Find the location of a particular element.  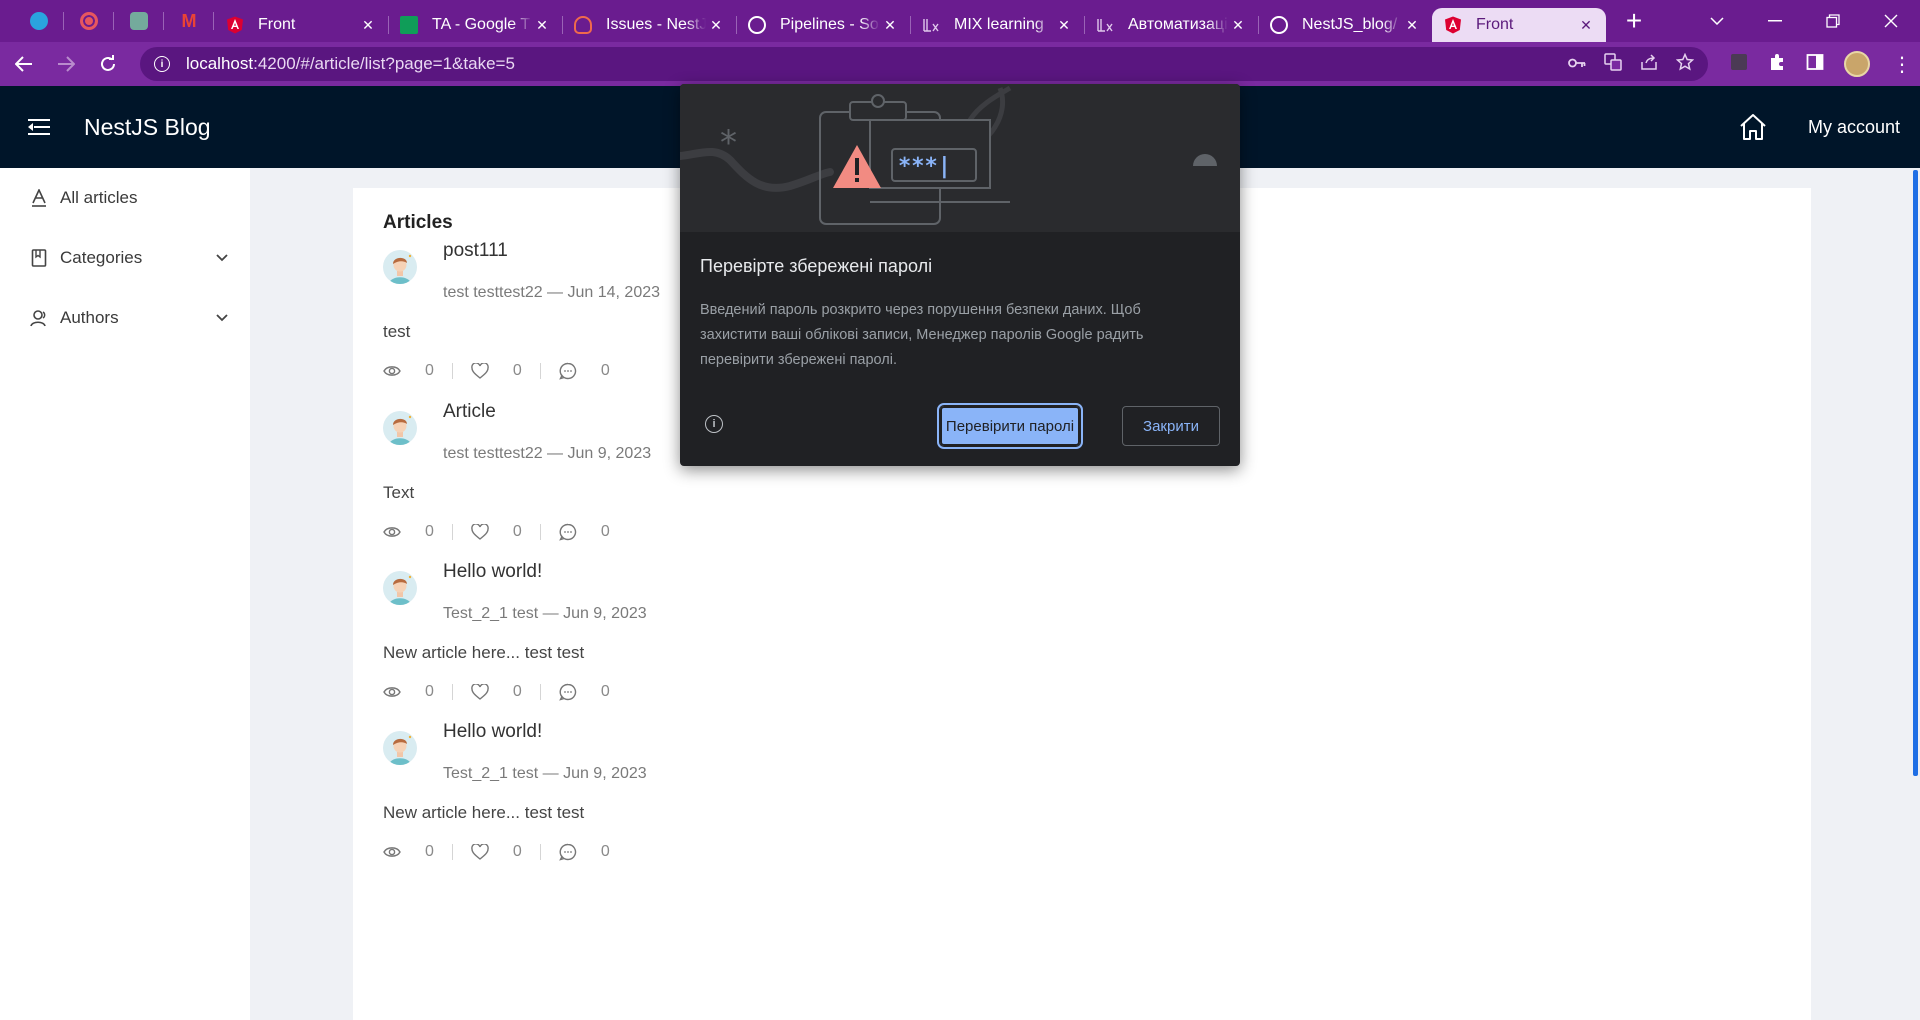

pinned-tab-chatgpt is located at coordinates (139, 21).